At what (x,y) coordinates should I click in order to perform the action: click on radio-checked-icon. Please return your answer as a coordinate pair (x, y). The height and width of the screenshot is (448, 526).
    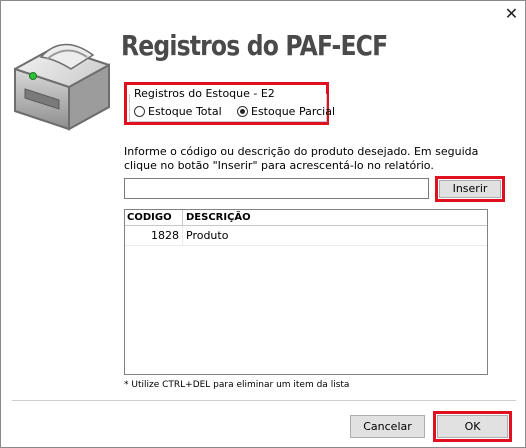
    Looking at the image, I should click on (242, 111).